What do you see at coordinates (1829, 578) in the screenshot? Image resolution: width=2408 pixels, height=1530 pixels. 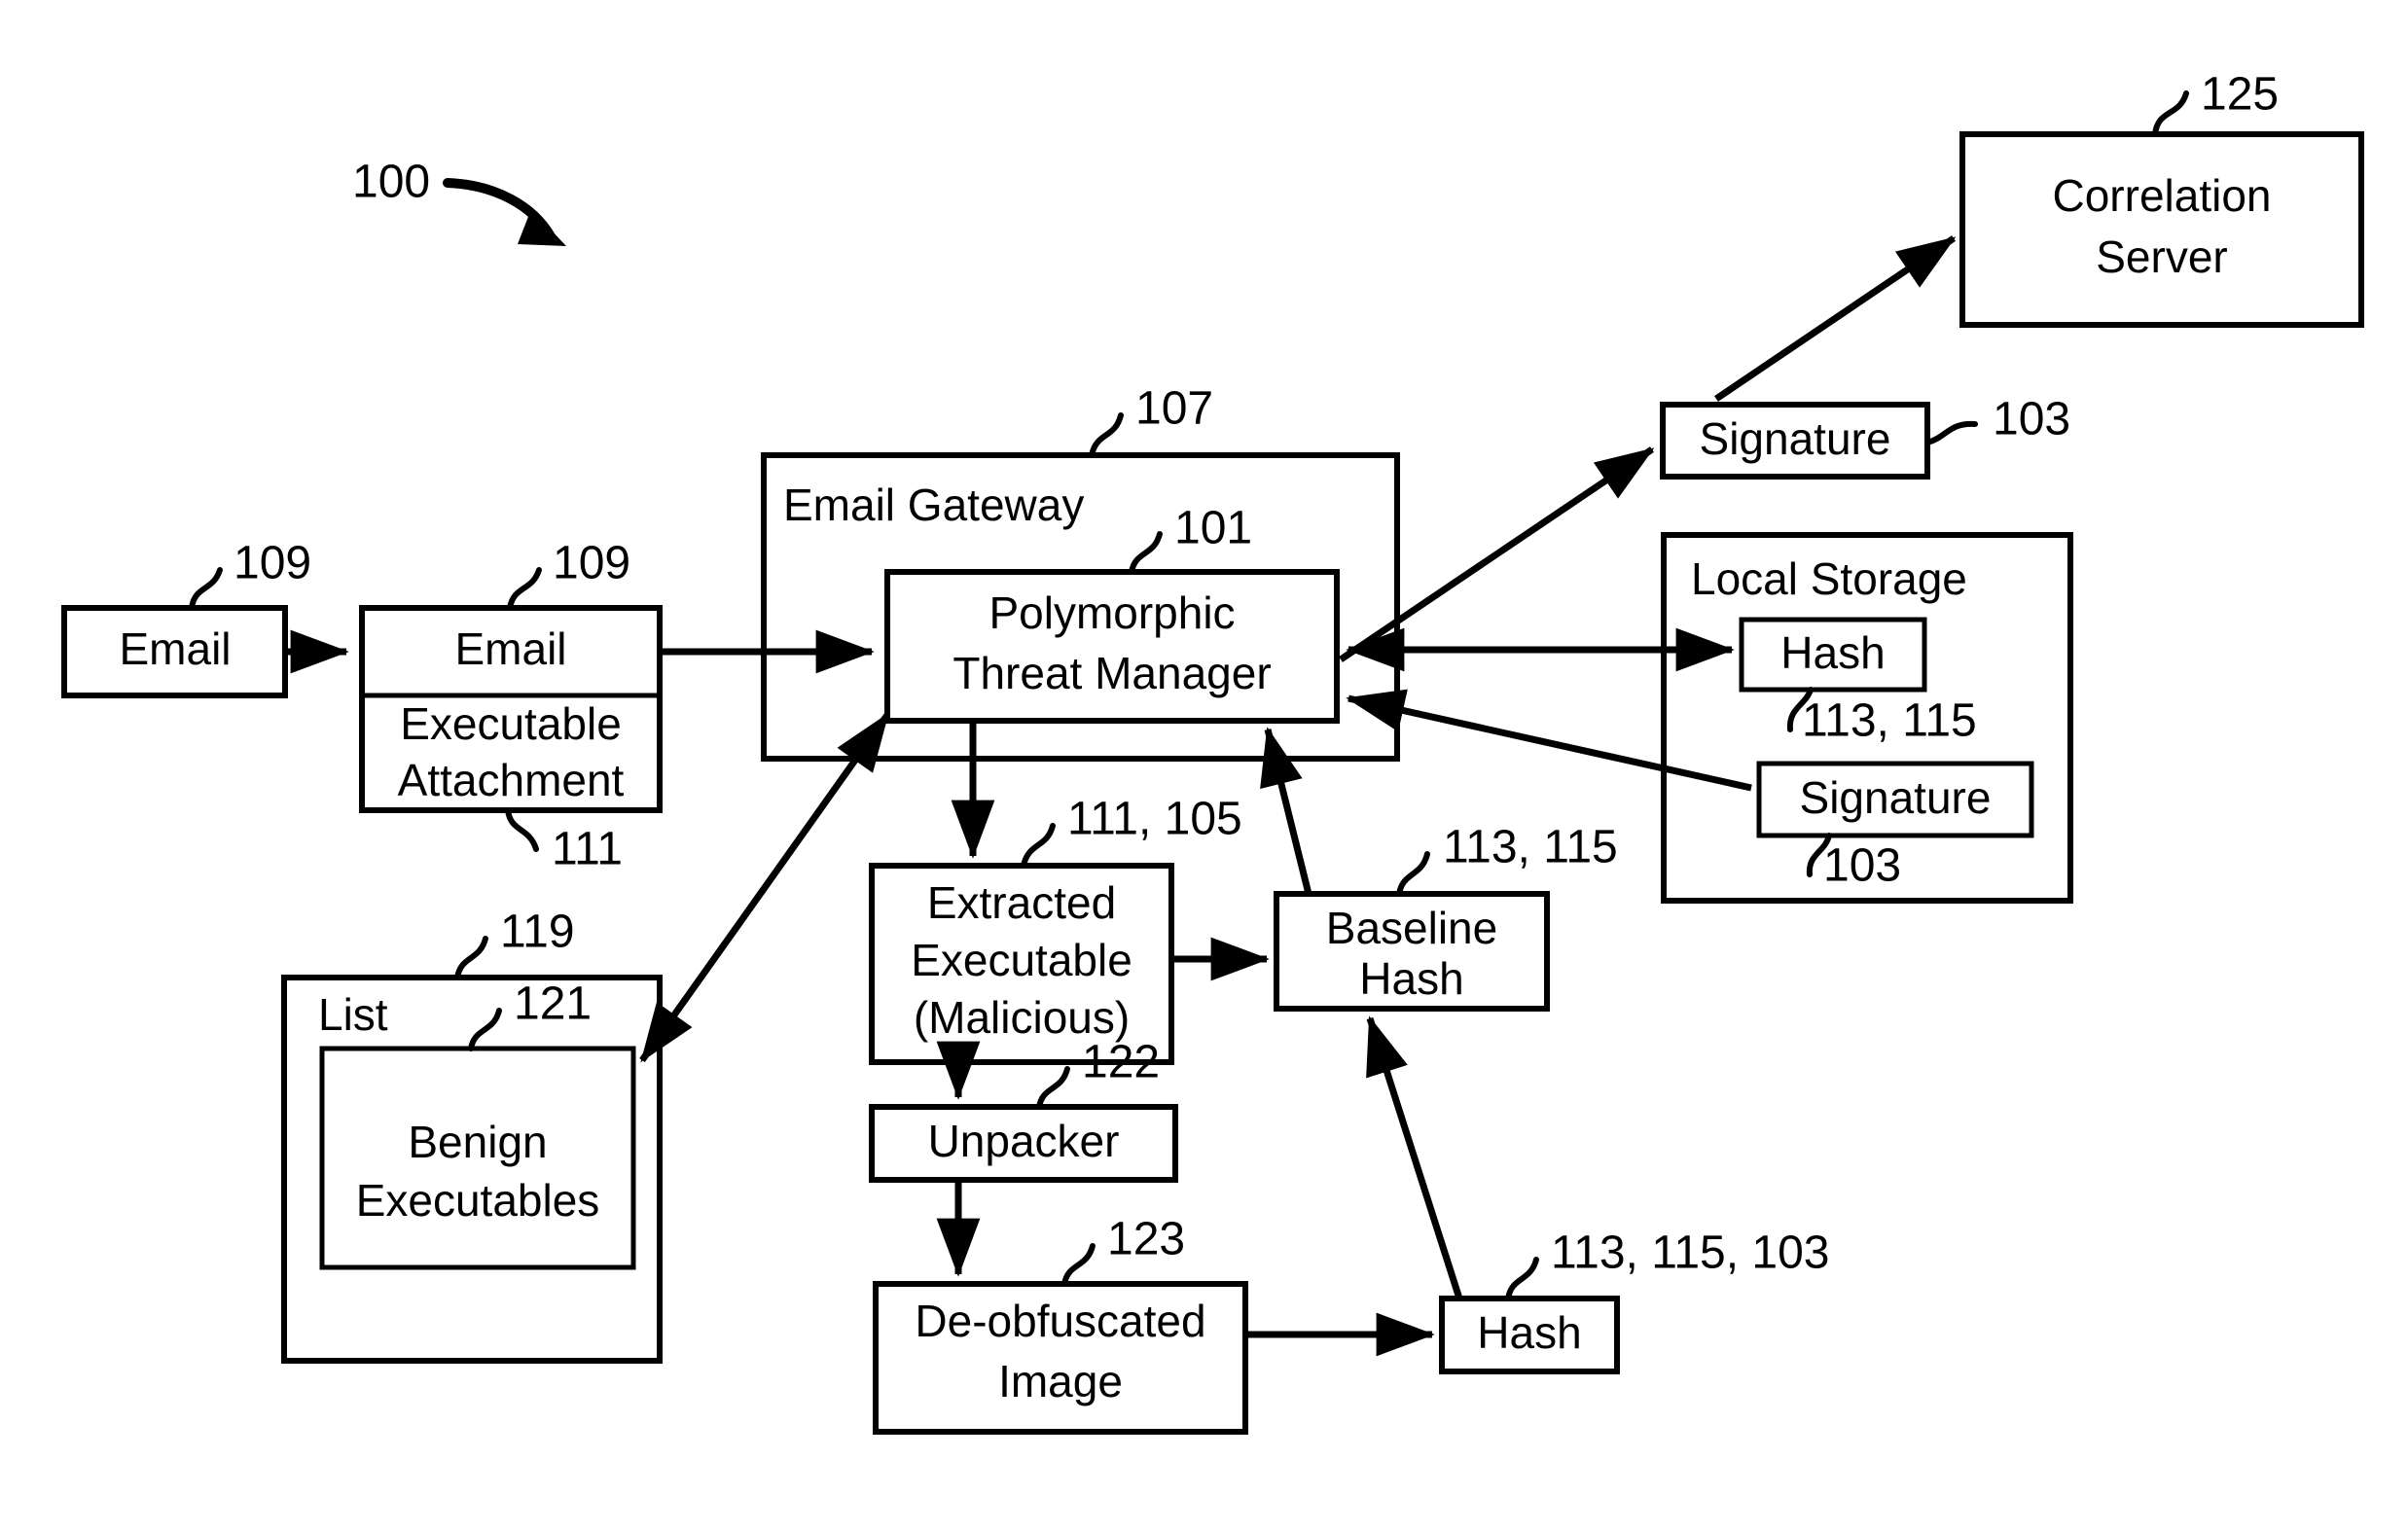 I see `local-storage-label: Local Storage` at bounding box center [1829, 578].